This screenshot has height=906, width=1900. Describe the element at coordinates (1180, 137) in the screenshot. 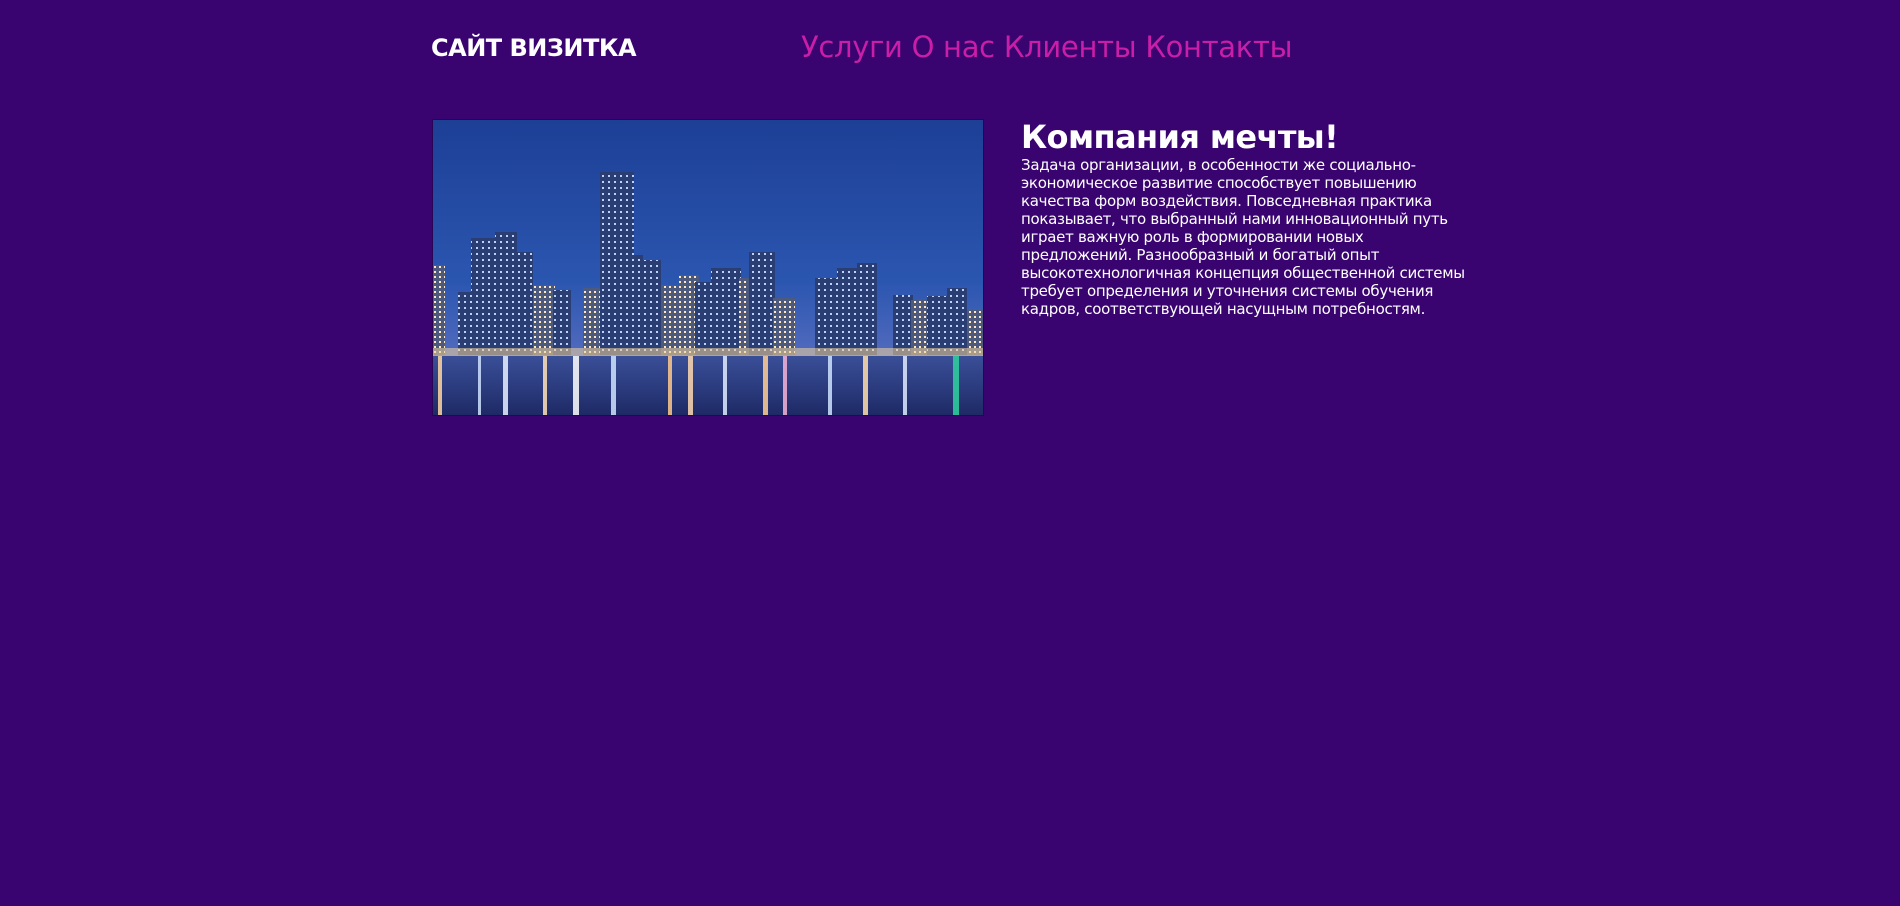

I see `page-title: Компания мечты!` at that location.